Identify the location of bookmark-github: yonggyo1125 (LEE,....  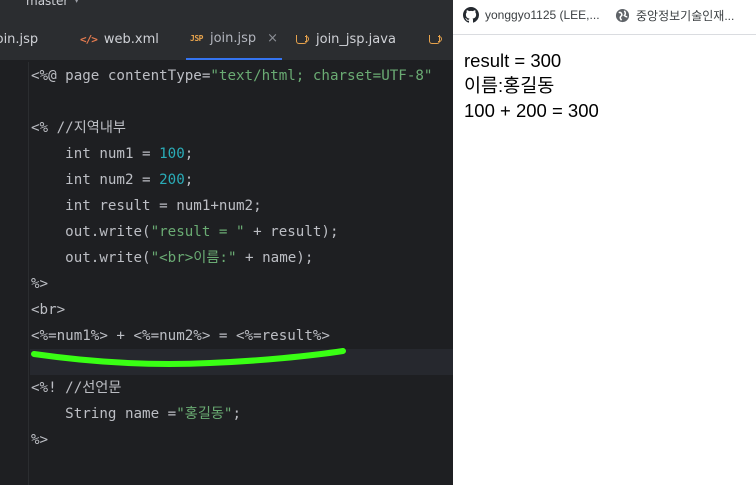
(531, 15).